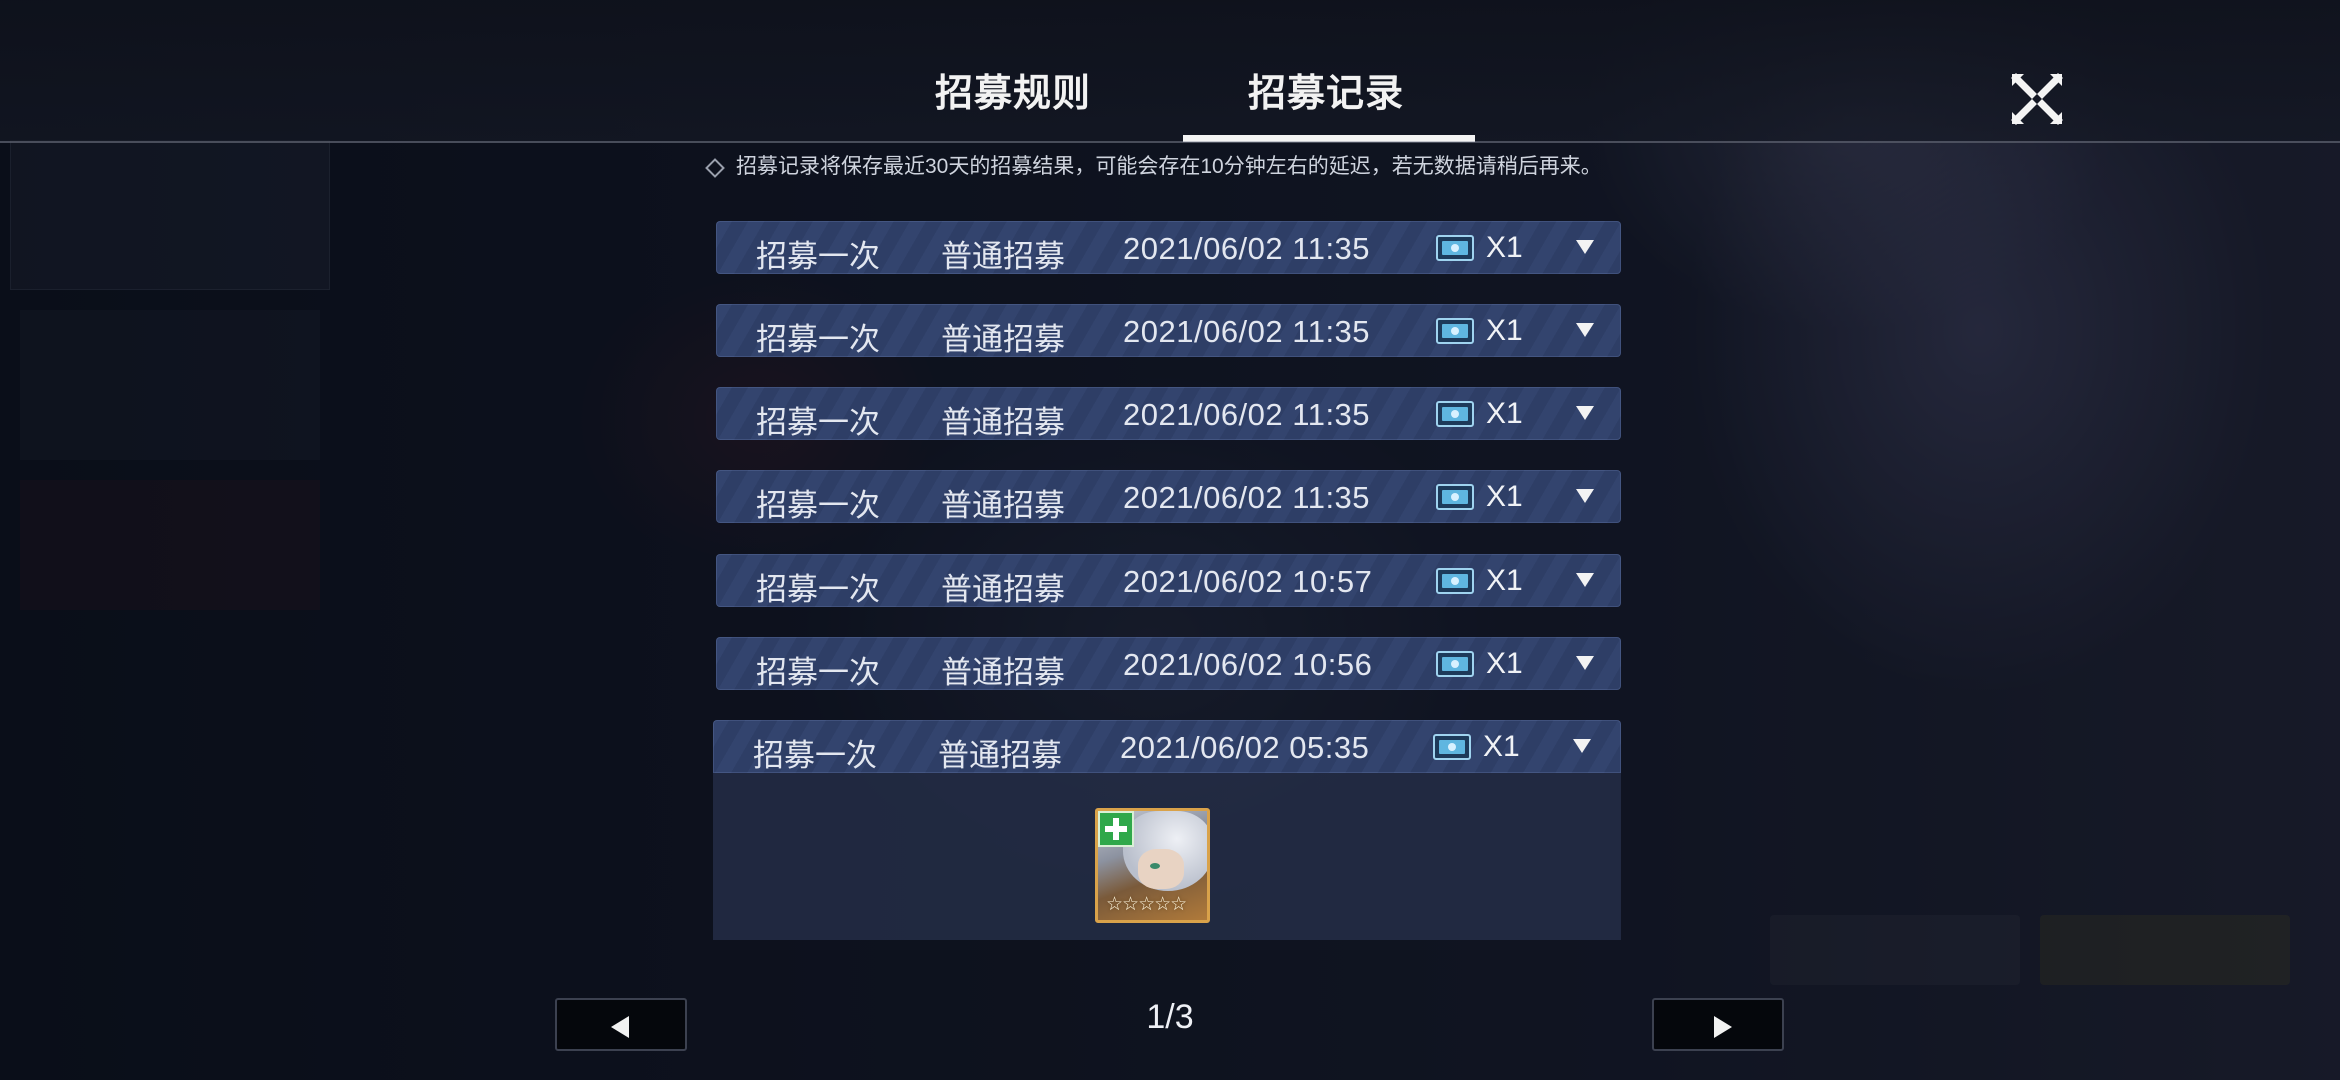 Image resolution: width=2340 pixels, height=1080 pixels. Describe the element at coordinates (1245, 747) in the screenshot. I see `record-time: 2021/06/02 05:35` at that location.